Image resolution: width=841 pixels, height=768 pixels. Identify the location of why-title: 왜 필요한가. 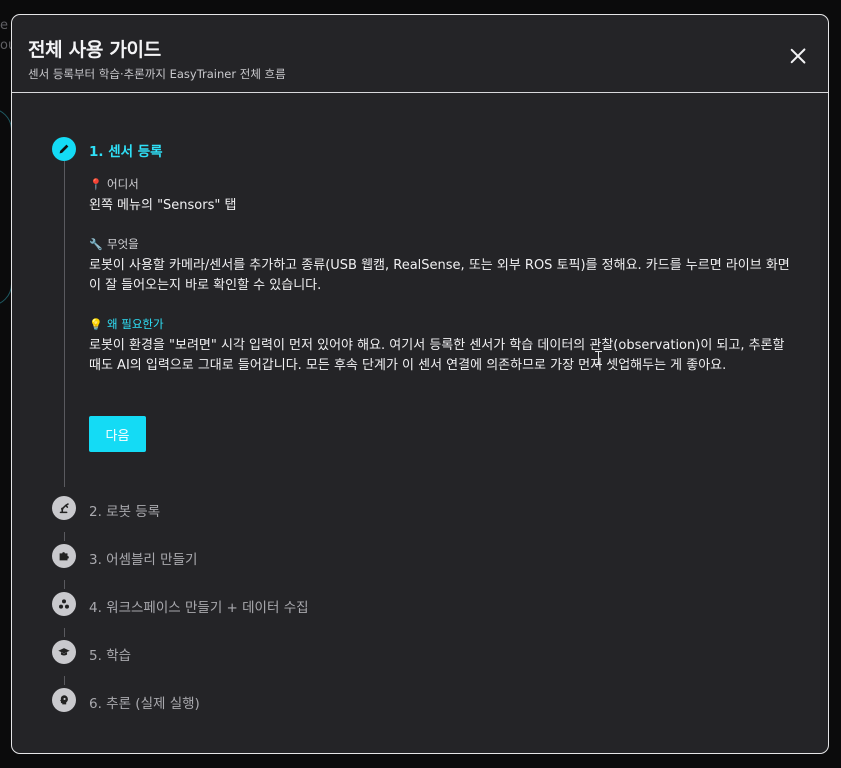
(135, 324).